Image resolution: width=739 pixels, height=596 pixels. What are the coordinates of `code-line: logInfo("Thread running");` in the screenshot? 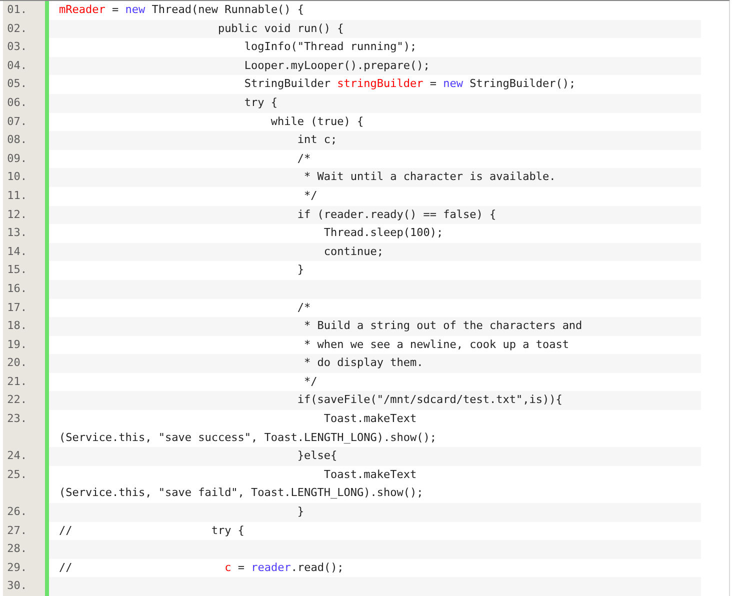 It's located at (330, 47).